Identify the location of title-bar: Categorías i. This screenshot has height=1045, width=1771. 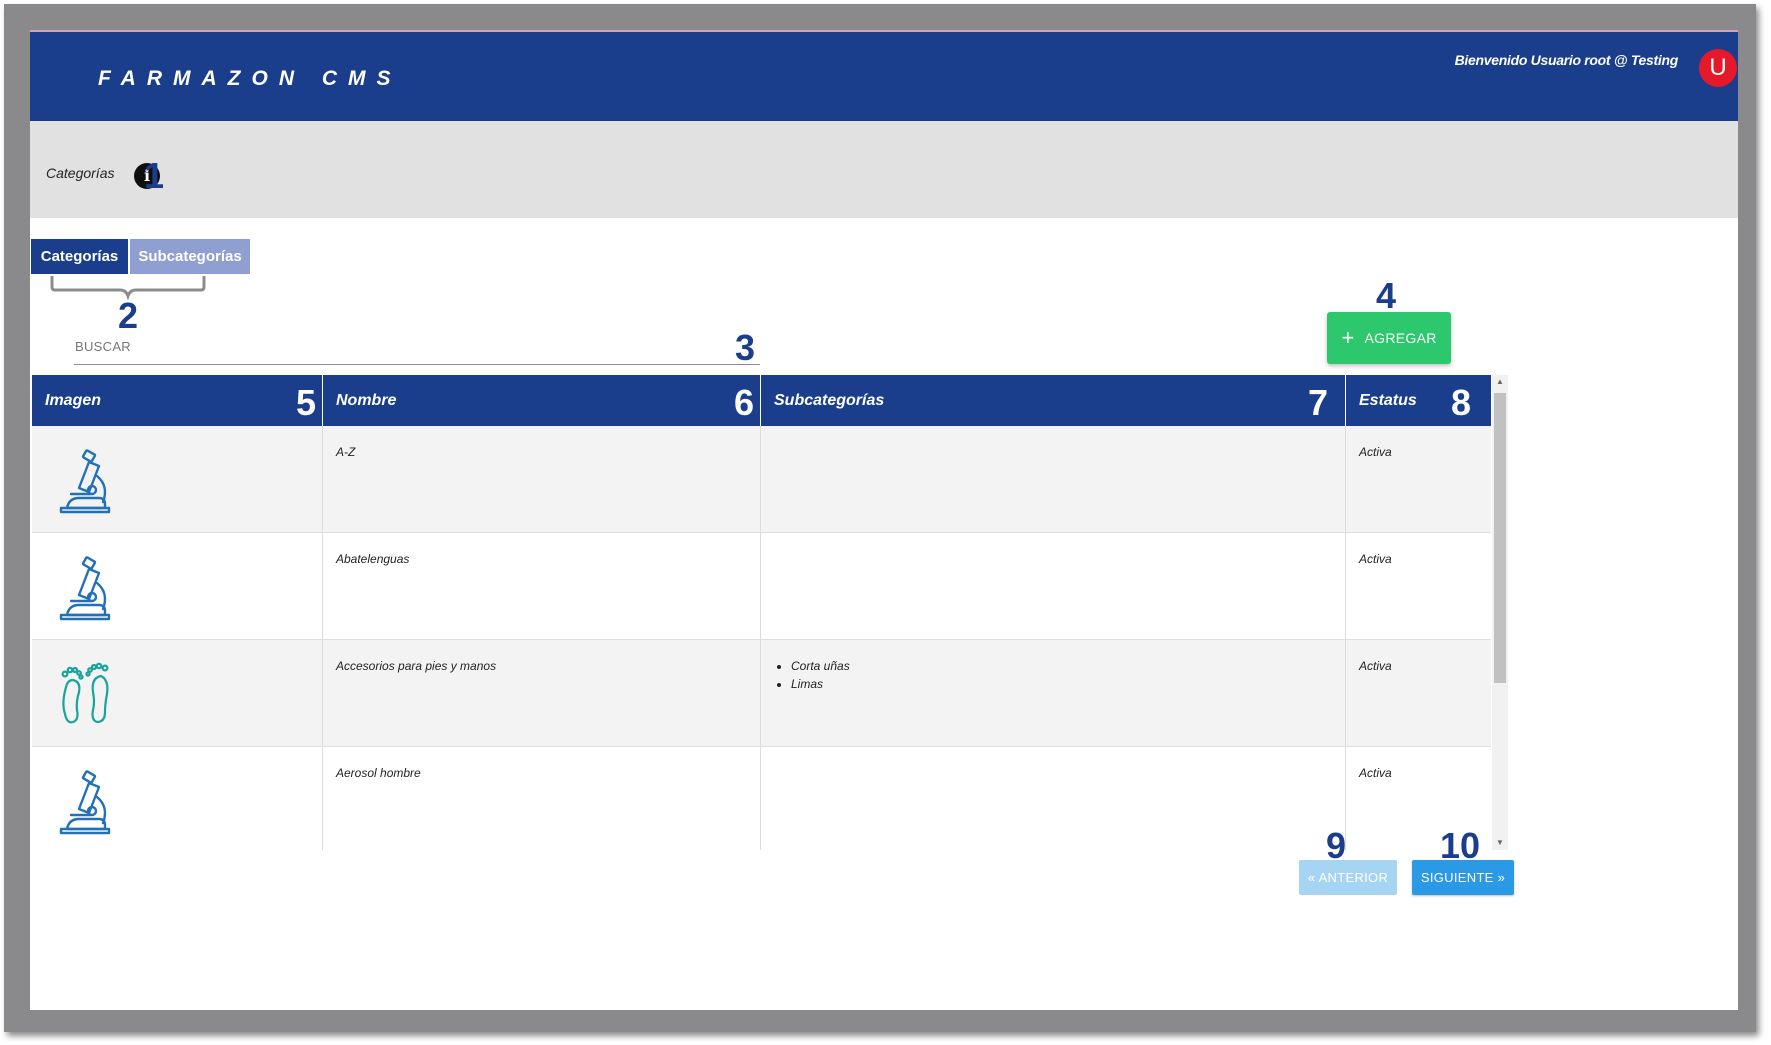
(884, 169).